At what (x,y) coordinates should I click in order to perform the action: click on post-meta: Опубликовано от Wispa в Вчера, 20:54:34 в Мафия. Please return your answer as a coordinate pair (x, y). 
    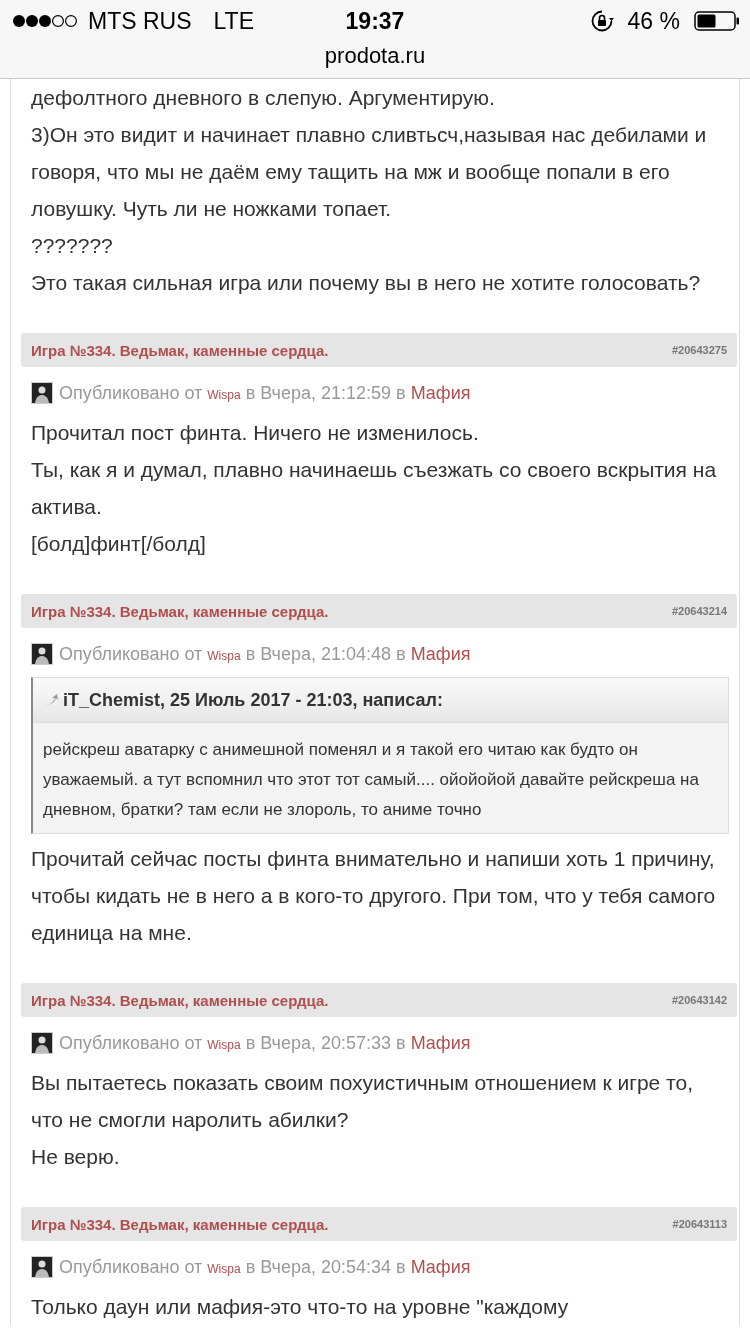
    Looking at the image, I should click on (265, 1267).